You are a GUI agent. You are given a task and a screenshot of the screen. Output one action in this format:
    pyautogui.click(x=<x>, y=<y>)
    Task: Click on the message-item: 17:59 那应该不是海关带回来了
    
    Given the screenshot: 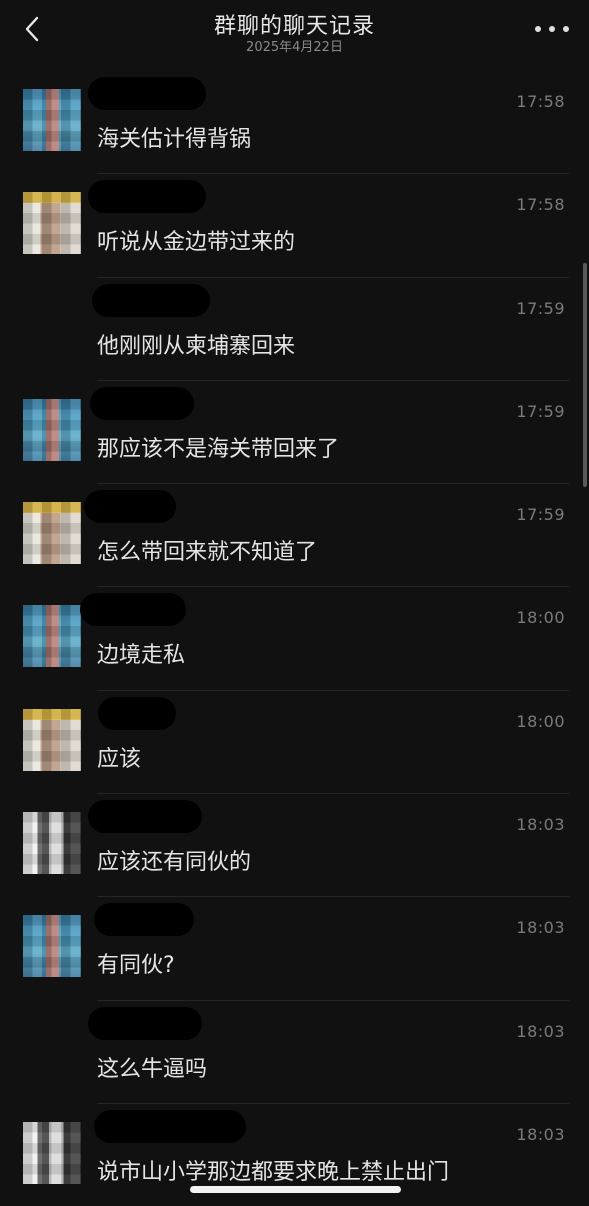 What is the action you would take?
    pyautogui.click(x=294, y=431)
    